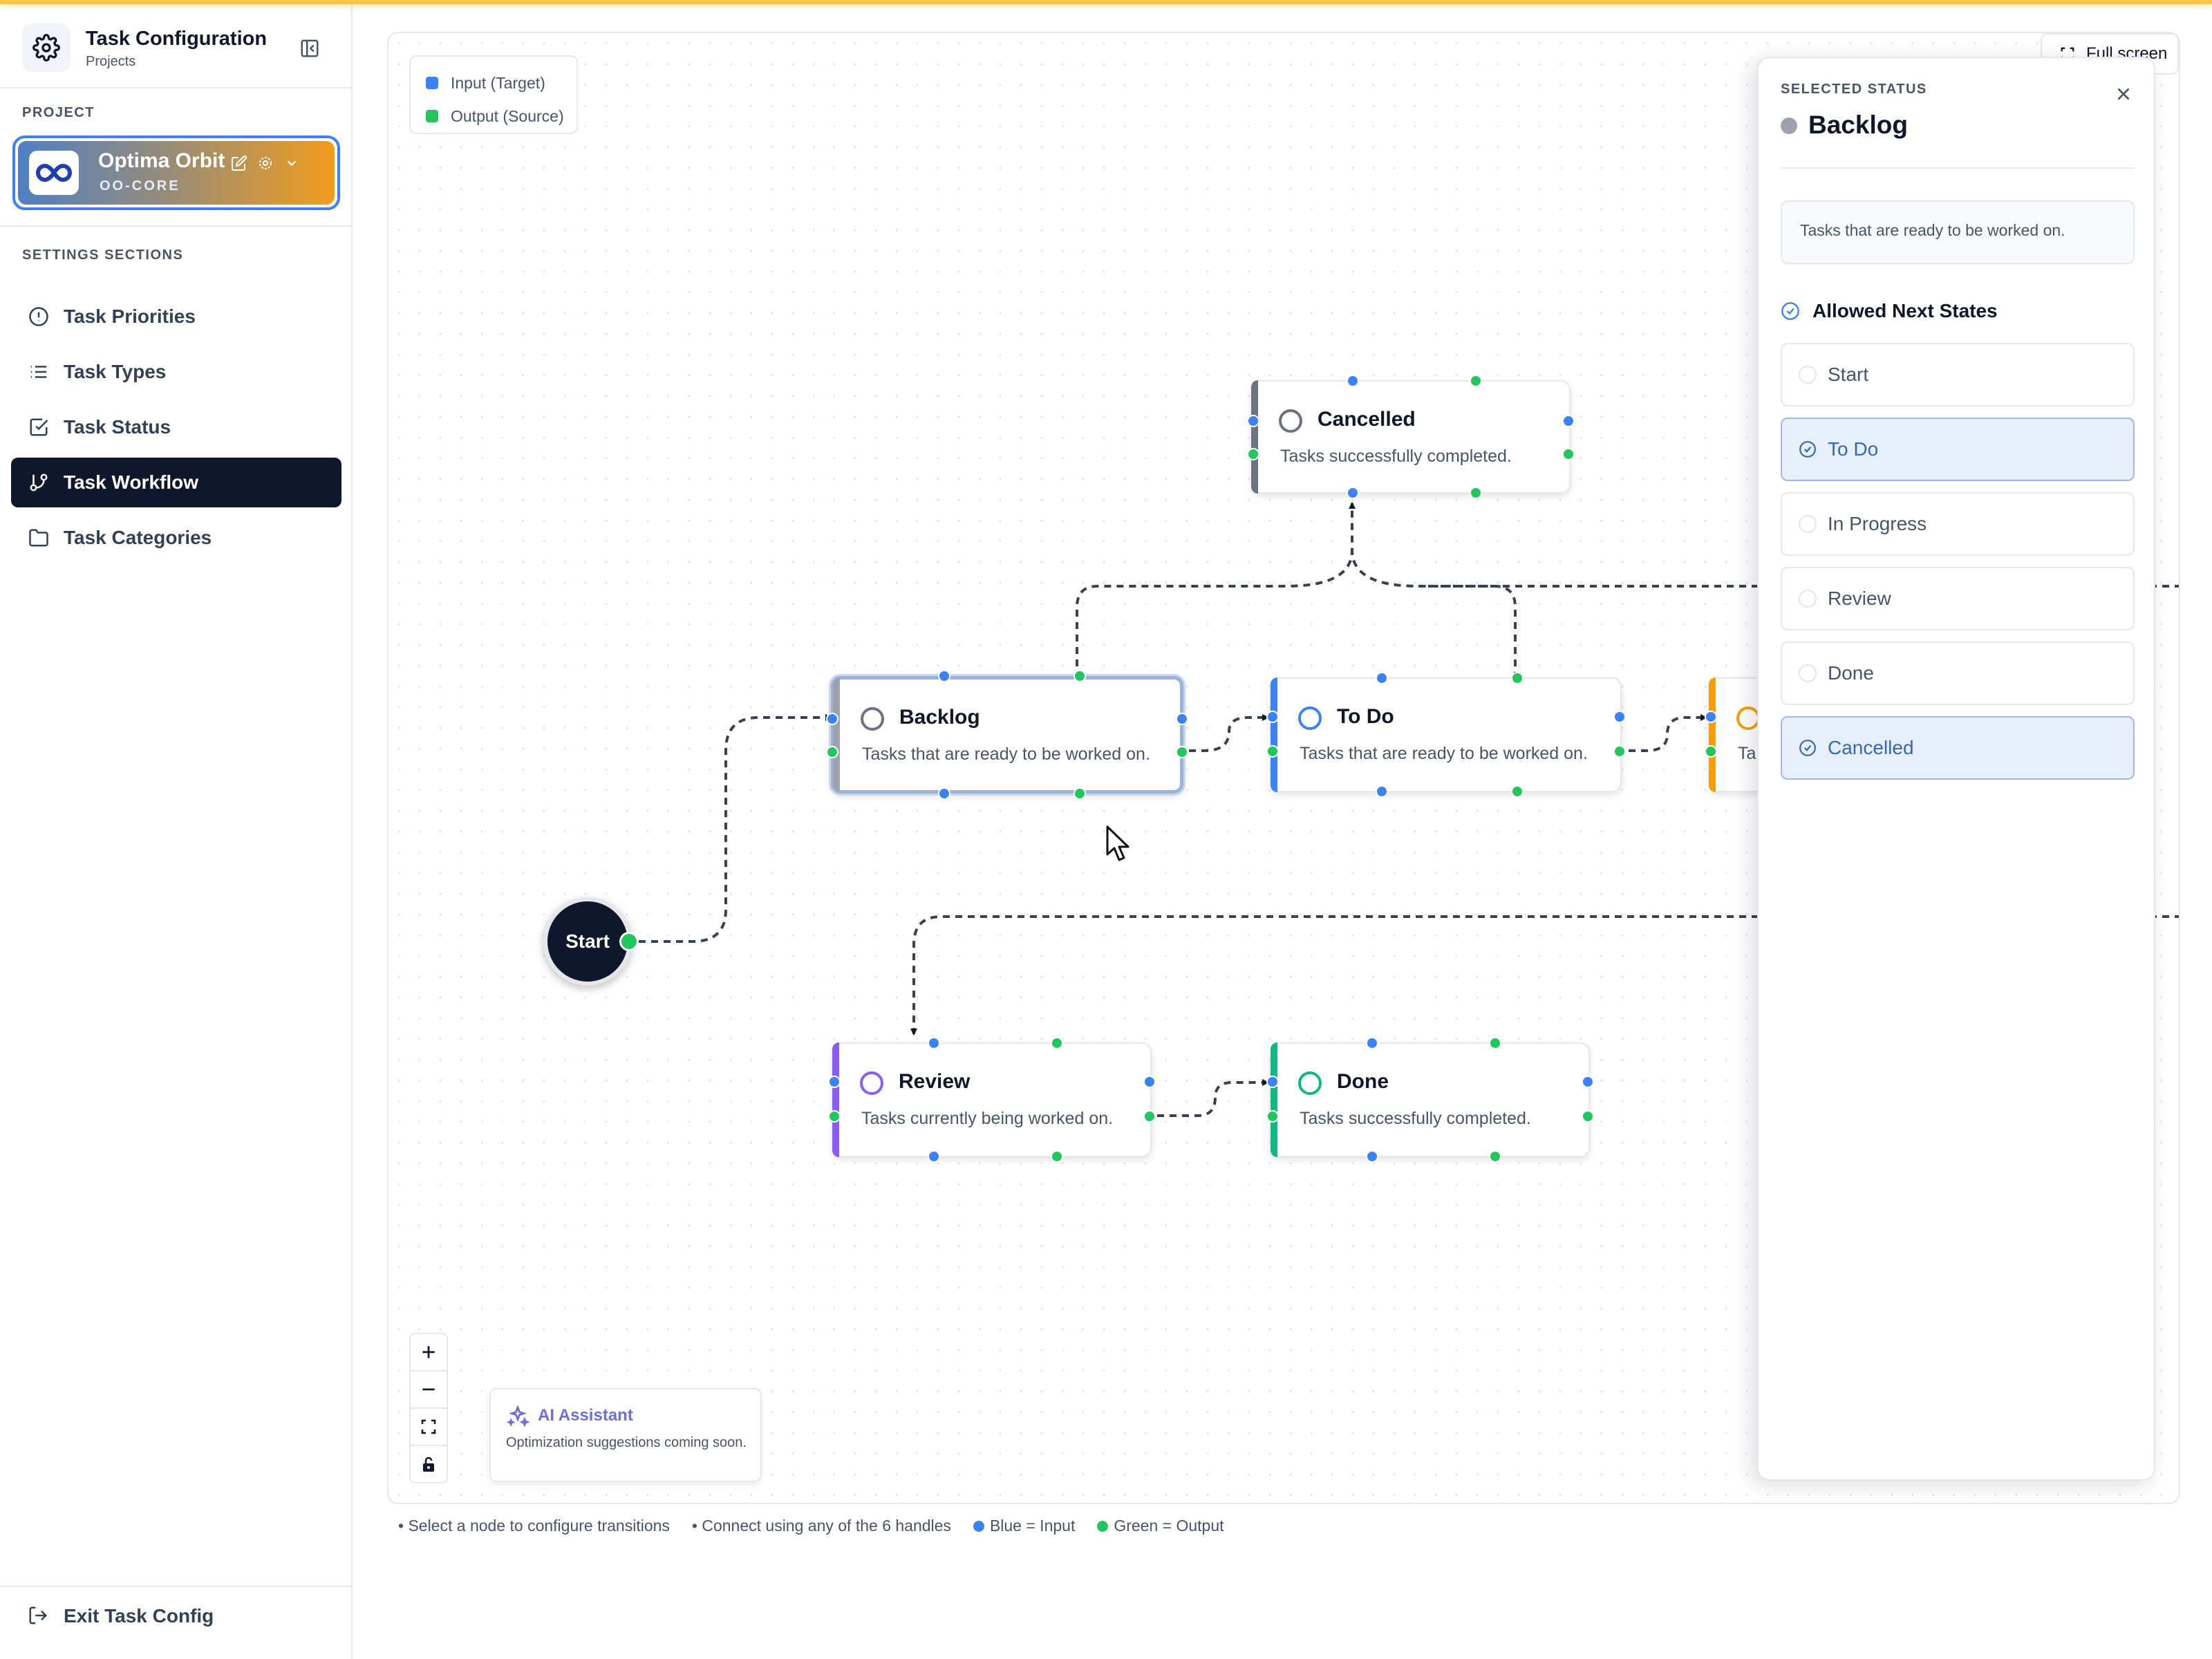 The image size is (2212, 1659). What do you see at coordinates (1958, 374) in the screenshot?
I see `state-option-start: Start` at bounding box center [1958, 374].